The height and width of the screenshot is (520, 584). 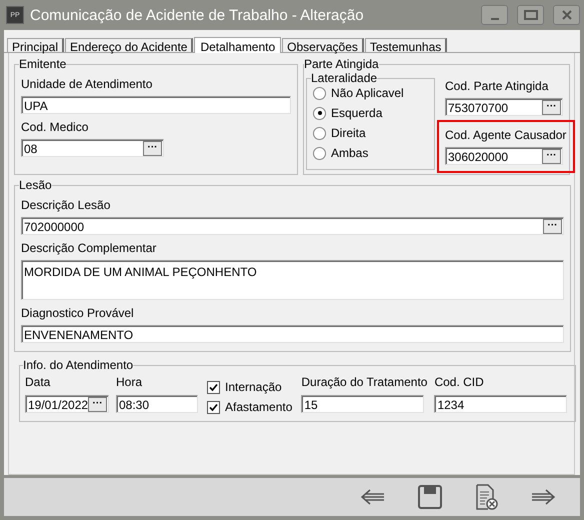 What do you see at coordinates (506, 135) in the screenshot?
I see `field-label: Cod. Agente Causador` at bounding box center [506, 135].